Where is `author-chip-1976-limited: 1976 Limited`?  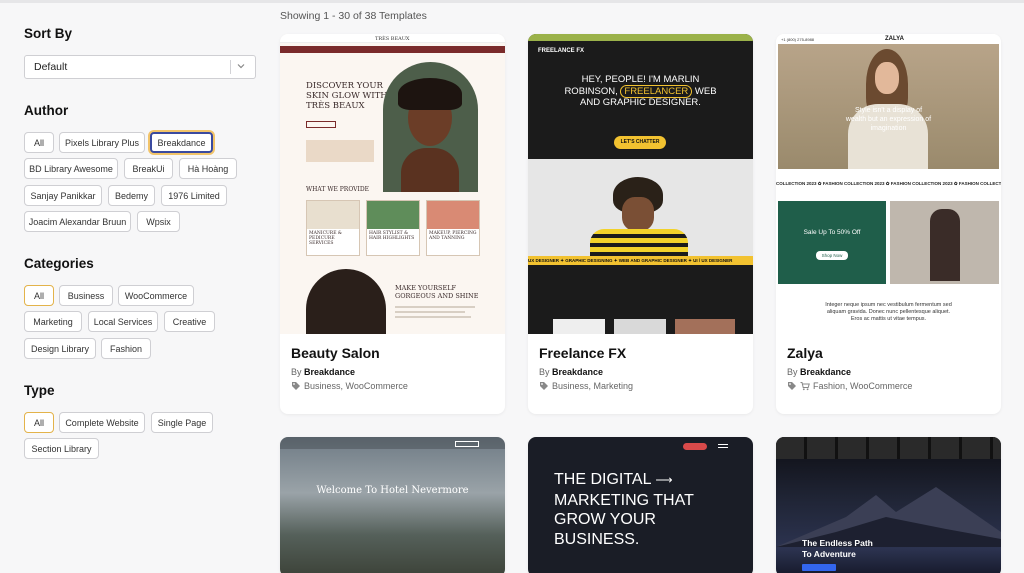
author-chip-1976-limited: 1976 Limited is located at coordinates (194, 195).